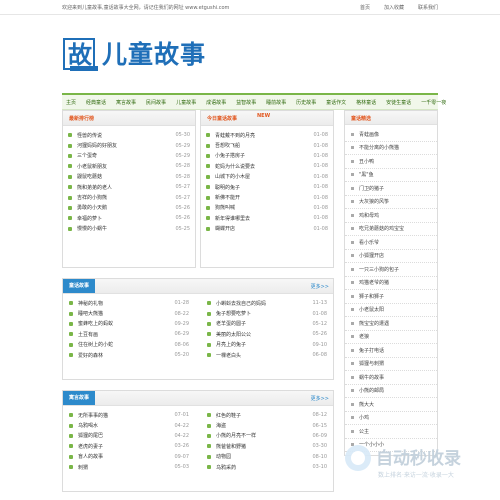 The height and width of the screenshot is (500, 500). I want to click on sidebar-item: 兔子打电话, so click(391, 351).